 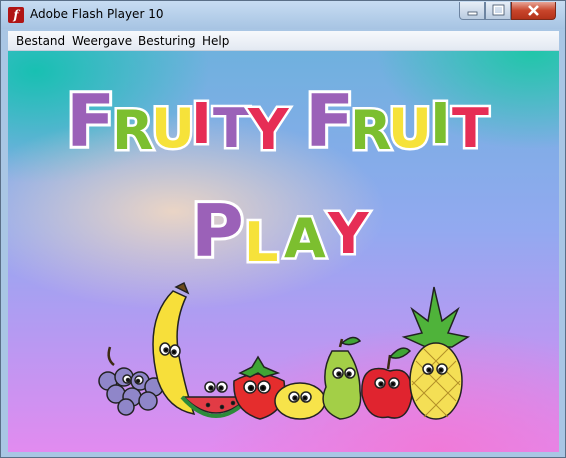 What do you see at coordinates (283, 15) in the screenshot?
I see `title-bar: f Adobe Flash Player 10` at bounding box center [283, 15].